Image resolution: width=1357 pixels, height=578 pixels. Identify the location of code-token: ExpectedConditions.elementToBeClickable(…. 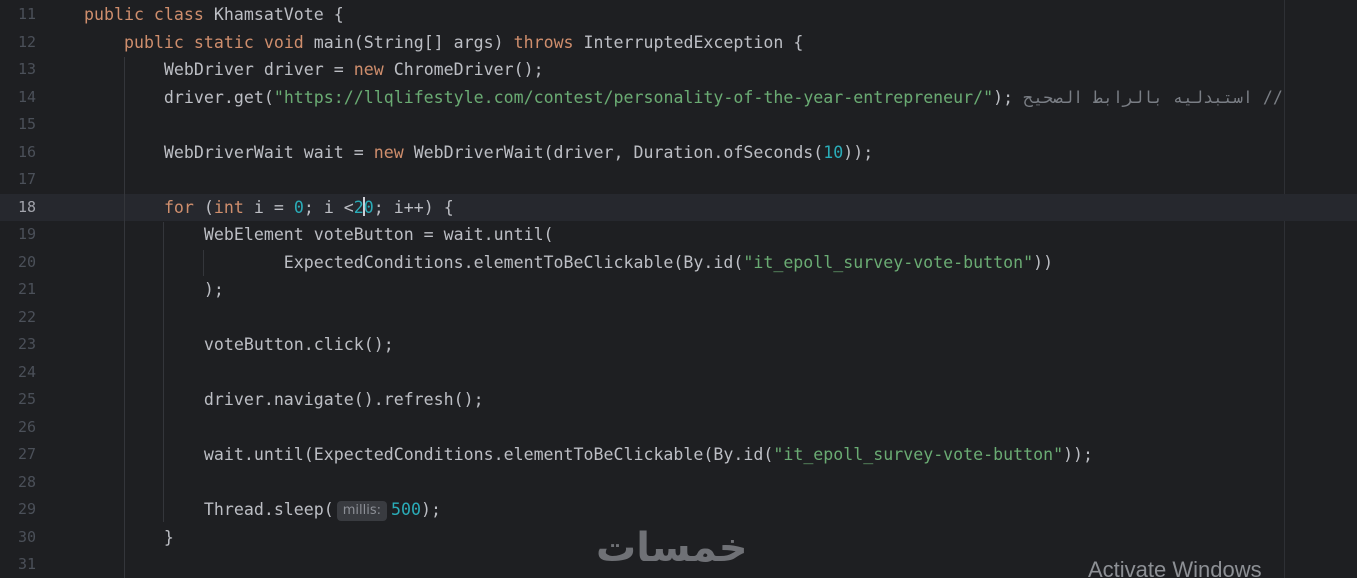
(414, 262).